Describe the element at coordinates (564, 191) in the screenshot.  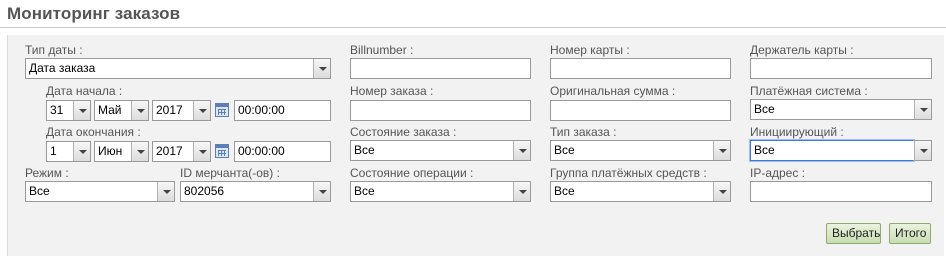
I see `payment-group-value: Все` at that location.